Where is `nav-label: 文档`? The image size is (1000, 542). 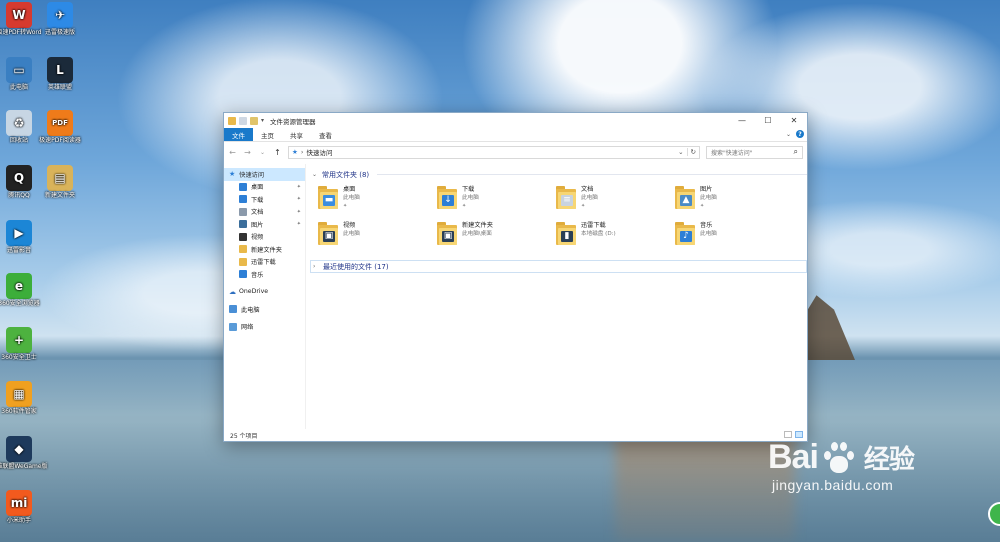 nav-label: 文档 is located at coordinates (257, 213).